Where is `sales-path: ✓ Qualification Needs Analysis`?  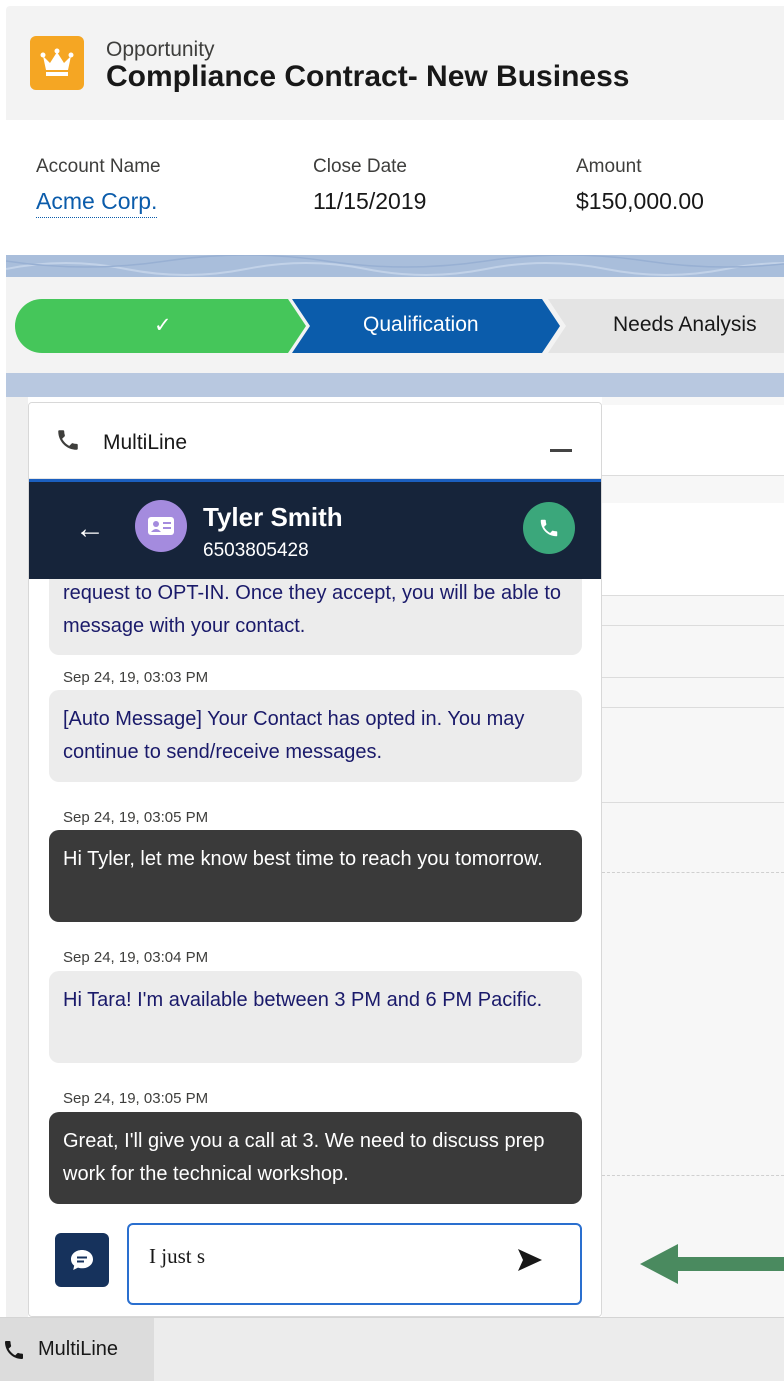
sales-path: ✓ Qualification Needs Analysis is located at coordinates (395, 325).